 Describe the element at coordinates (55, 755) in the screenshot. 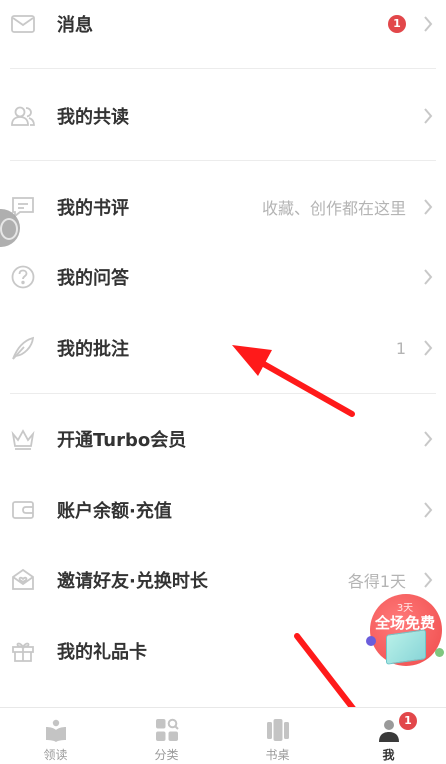

I see `tab-label: 领读` at that location.